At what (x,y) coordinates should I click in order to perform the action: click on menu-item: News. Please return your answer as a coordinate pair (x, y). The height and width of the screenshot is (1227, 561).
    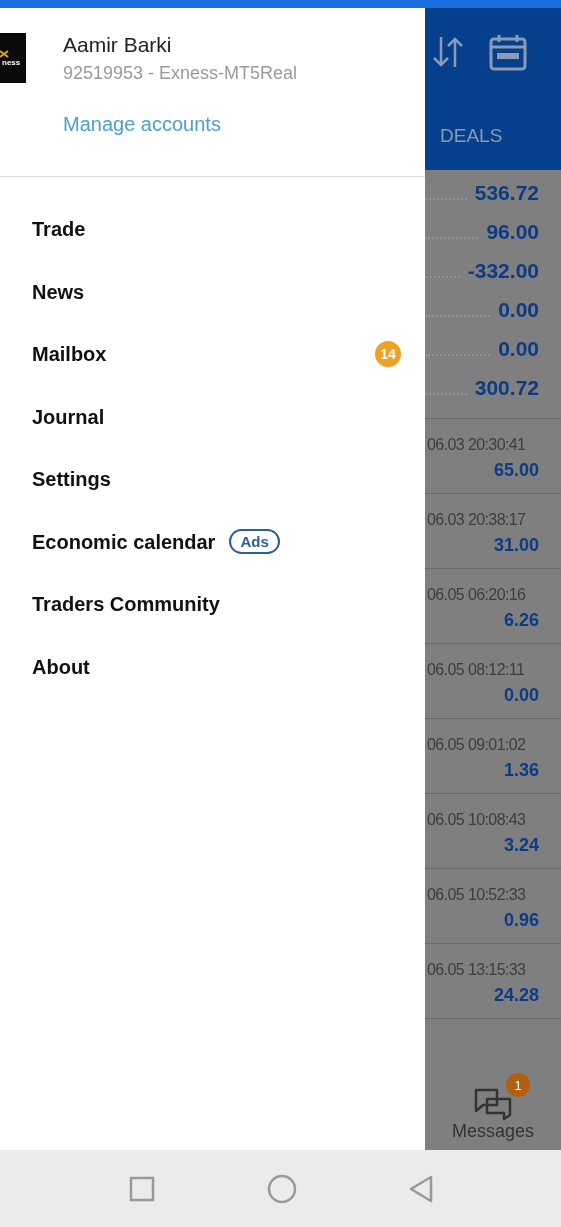
    Looking at the image, I should click on (212, 291).